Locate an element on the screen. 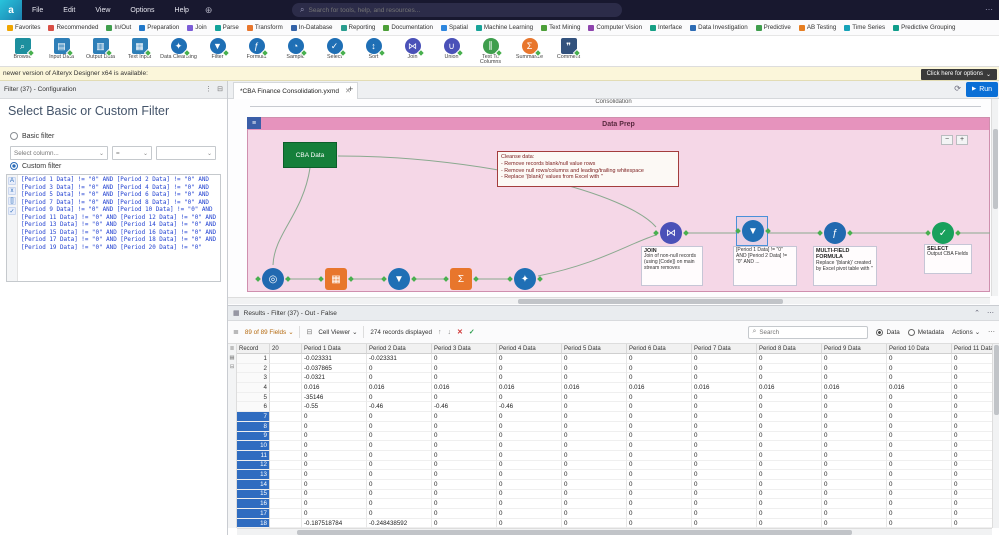  record-cell: 18 is located at coordinates (253, 523).